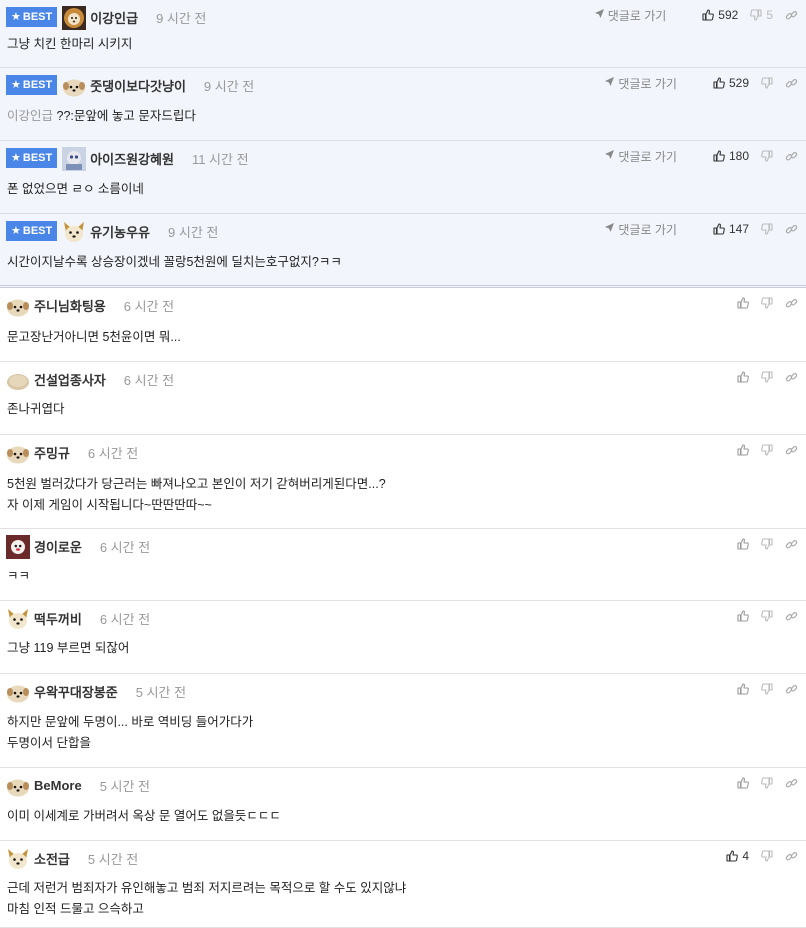 This screenshot has width=806, height=928. Describe the element at coordinates (193, 232) in the screenshot. I see `timestamp: 9 시간 전` at that location.